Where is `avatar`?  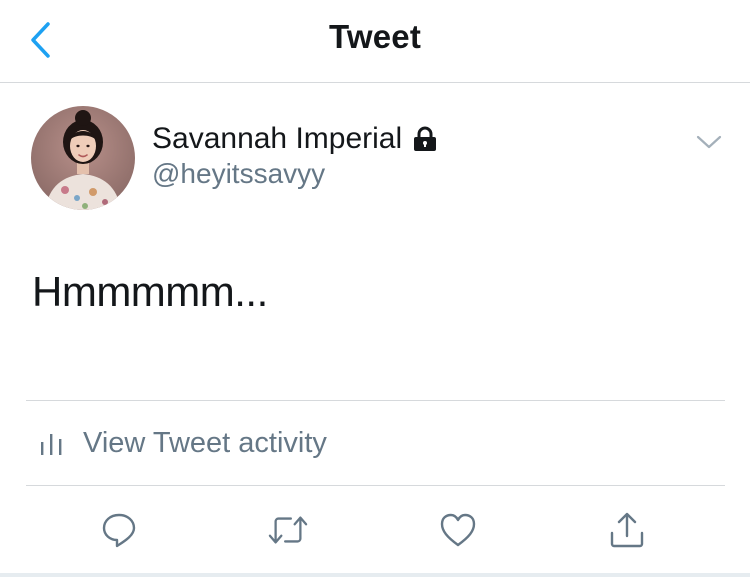 avatar is located at coordinates (83, 158).